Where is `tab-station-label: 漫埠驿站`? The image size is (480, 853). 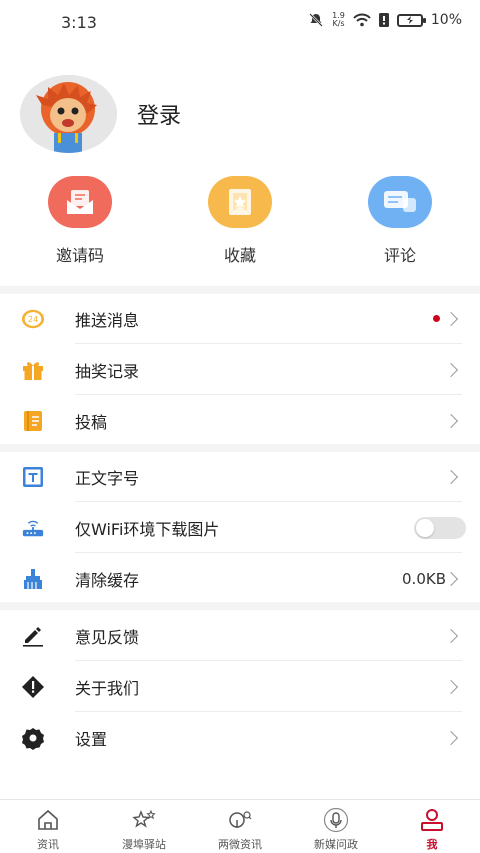 tab-station-label: 漫埠驿站 is located at coordinates (144, 844).